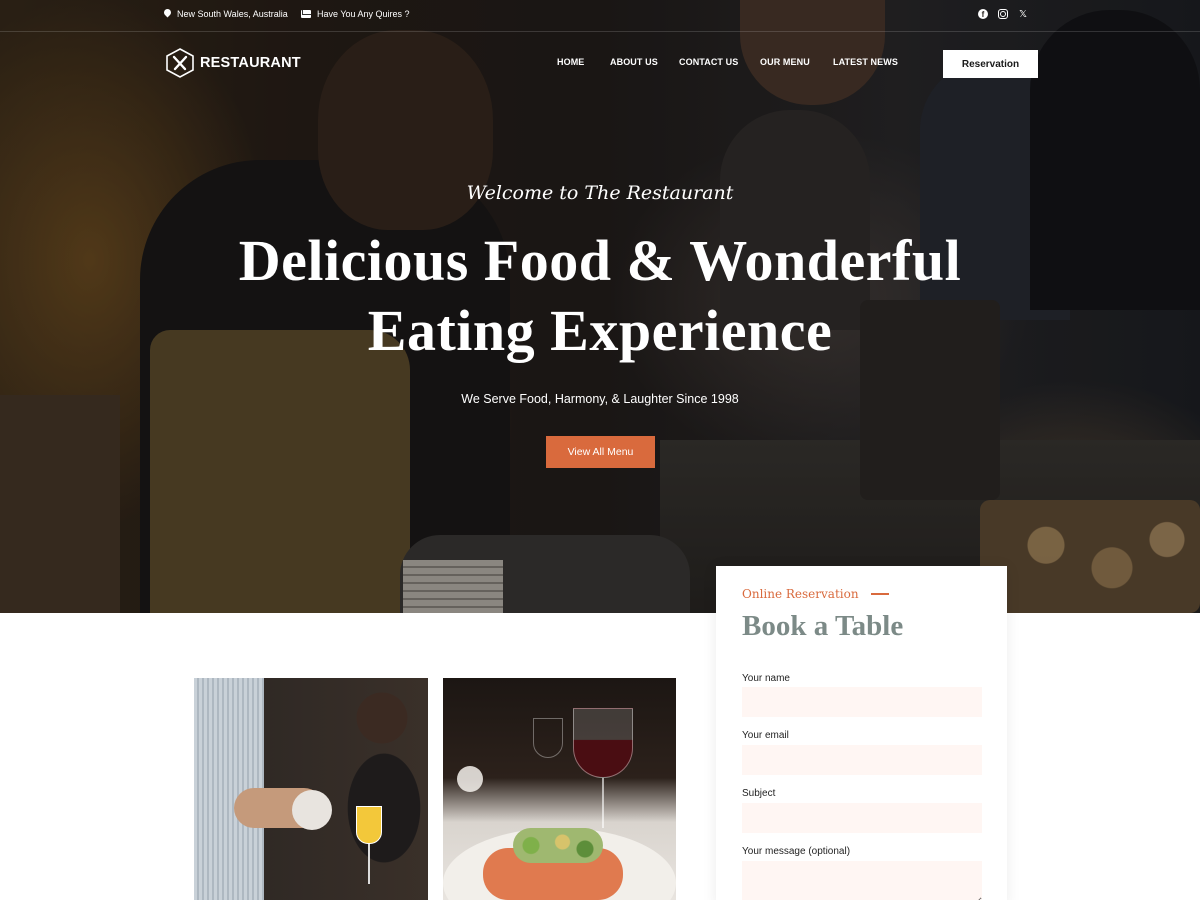 This screenshot has height=900, width=1200. Describe the element at coordinates (369, 825) in the screenshot. I see `champagne-glass` at that location.